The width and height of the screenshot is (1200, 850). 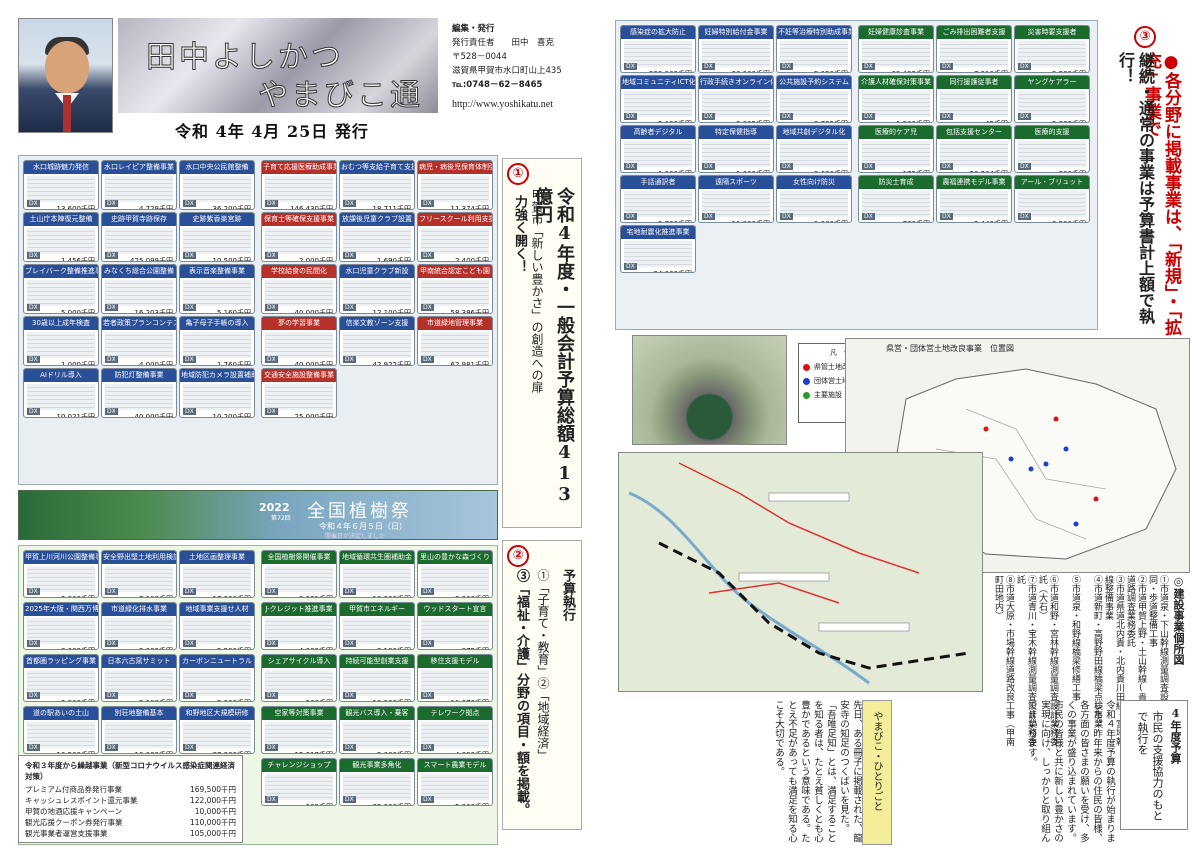 I want to click on program-card: 甲南統合認定こども園 58,386千円 DX, so click(x=455, y=289).